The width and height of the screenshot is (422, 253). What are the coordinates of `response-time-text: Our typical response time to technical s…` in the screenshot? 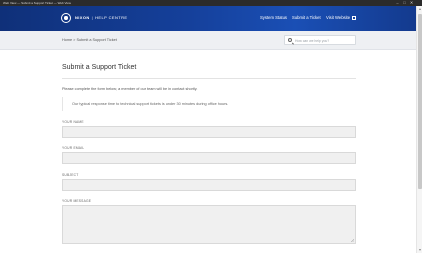 It's located at (150, 104).